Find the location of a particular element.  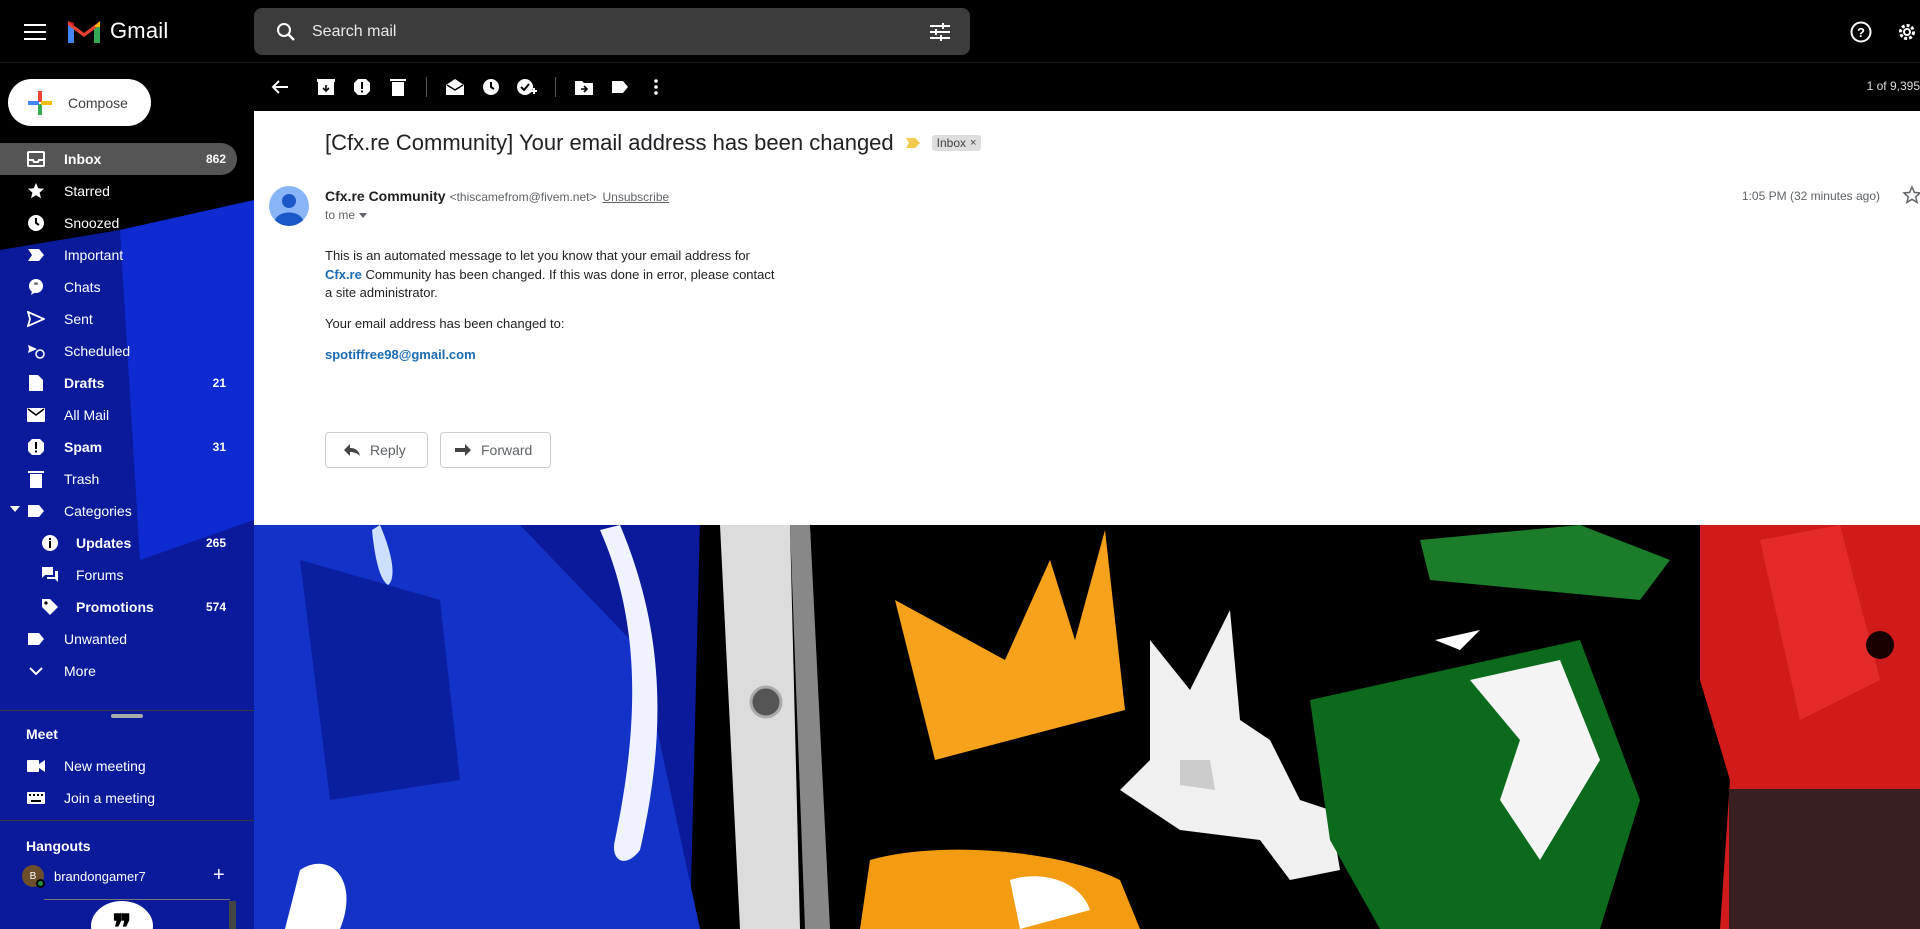

add-to-tasks-button is located at coordinates (527, 87).